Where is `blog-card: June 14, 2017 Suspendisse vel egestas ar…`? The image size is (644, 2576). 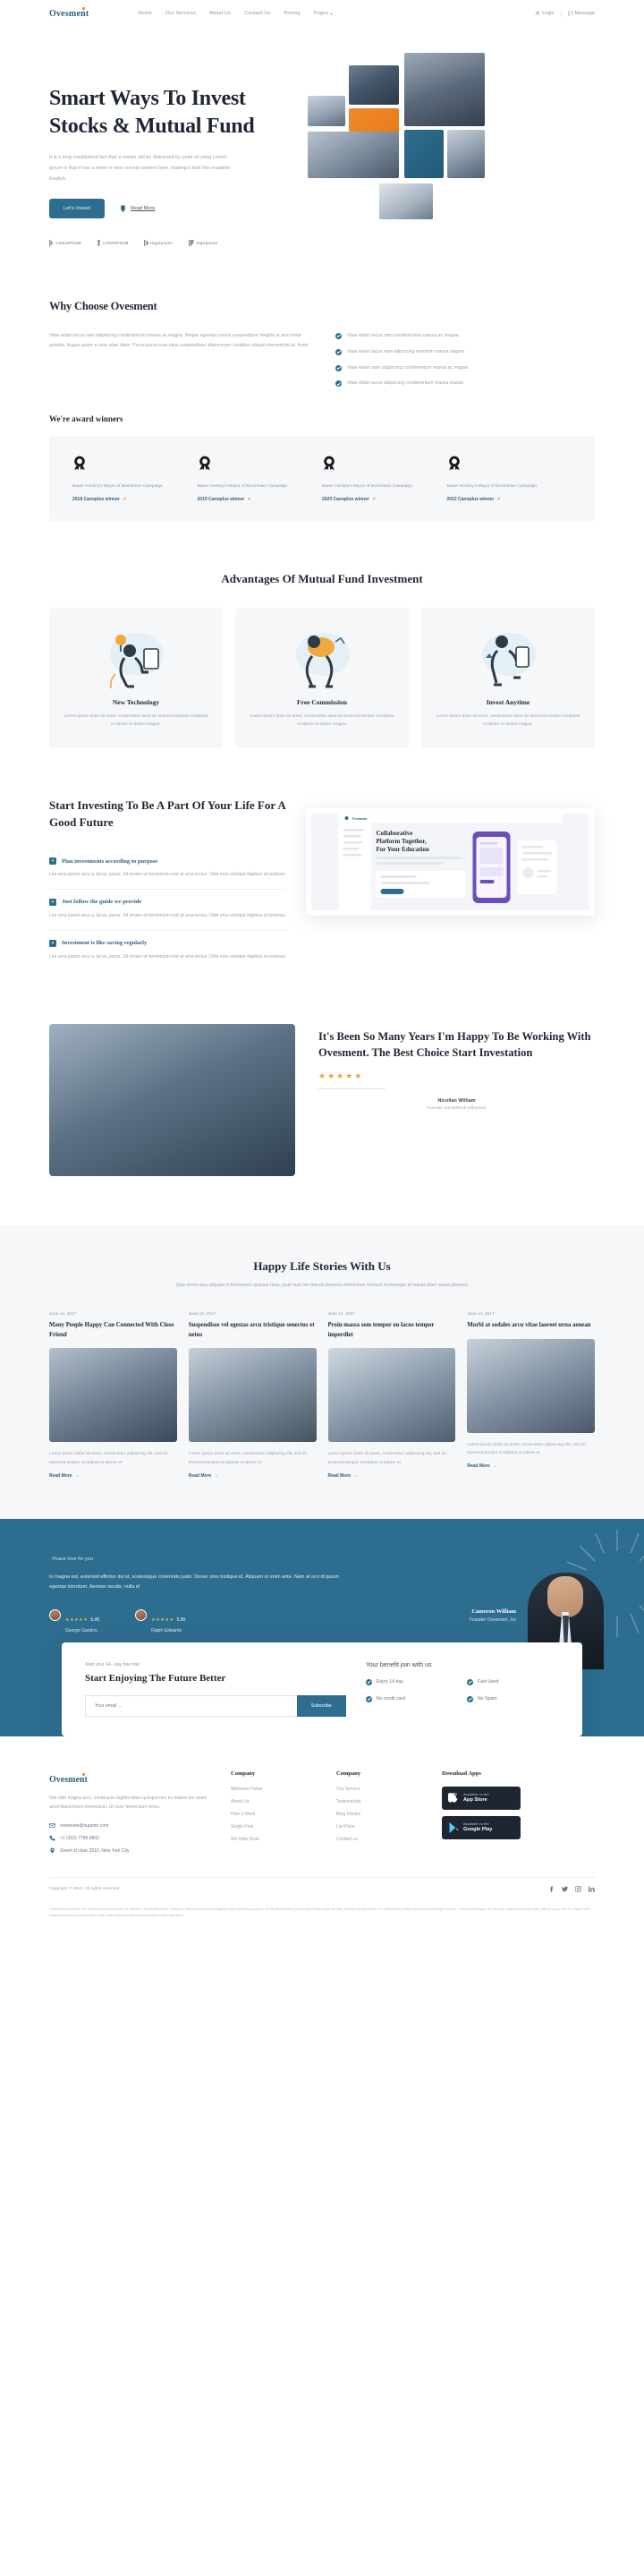
blog-card: June 14, 2017 Suspendisse vel egestas ar… is located at coordinates (252, 1395).